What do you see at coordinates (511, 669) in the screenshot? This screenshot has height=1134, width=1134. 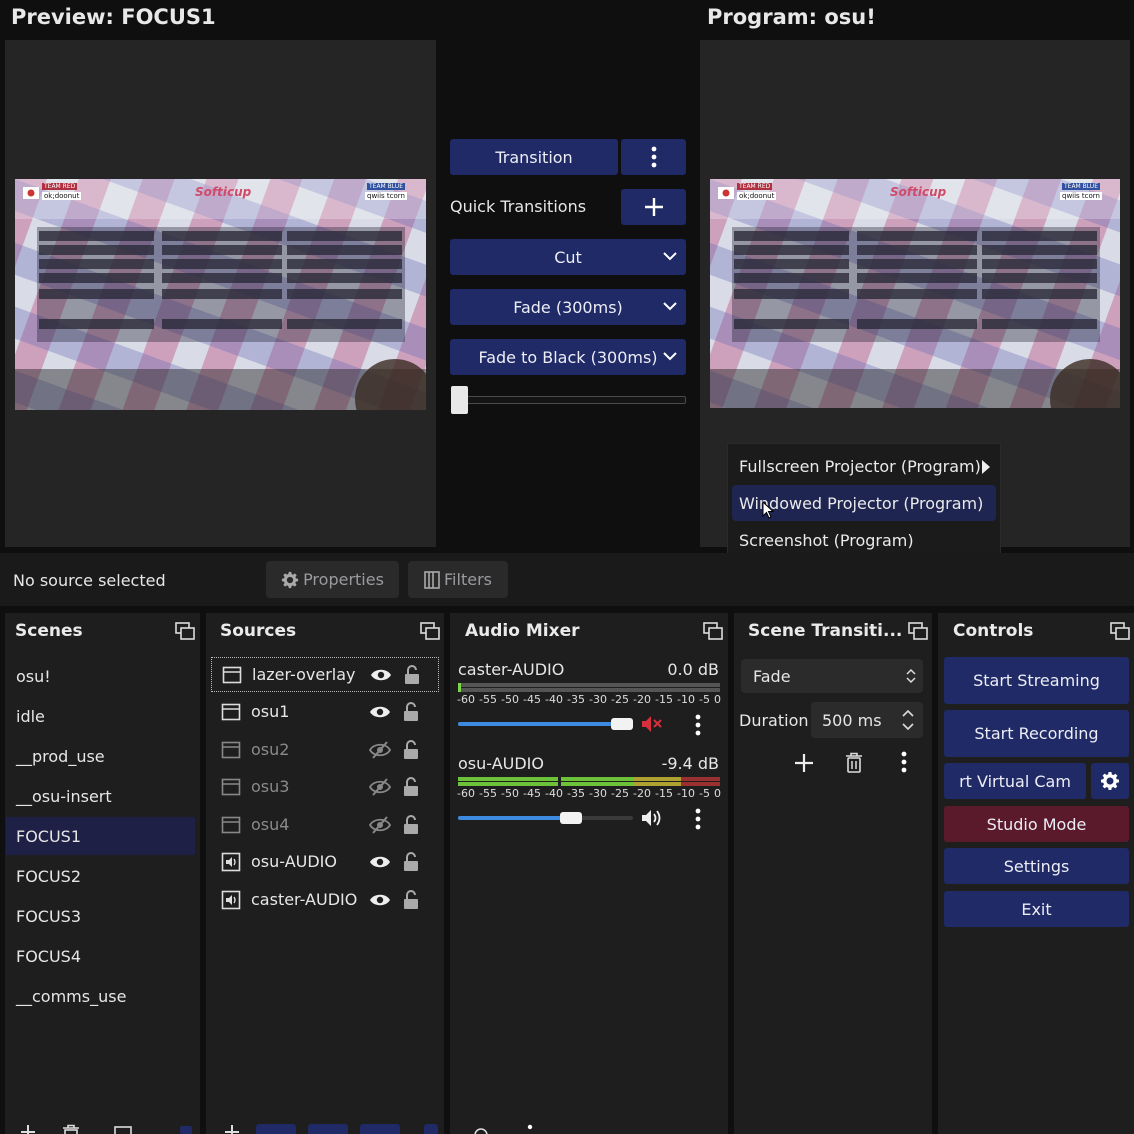 I see `mixer-channel-name: caster-AUDIO` at bounding box center [511, 669].